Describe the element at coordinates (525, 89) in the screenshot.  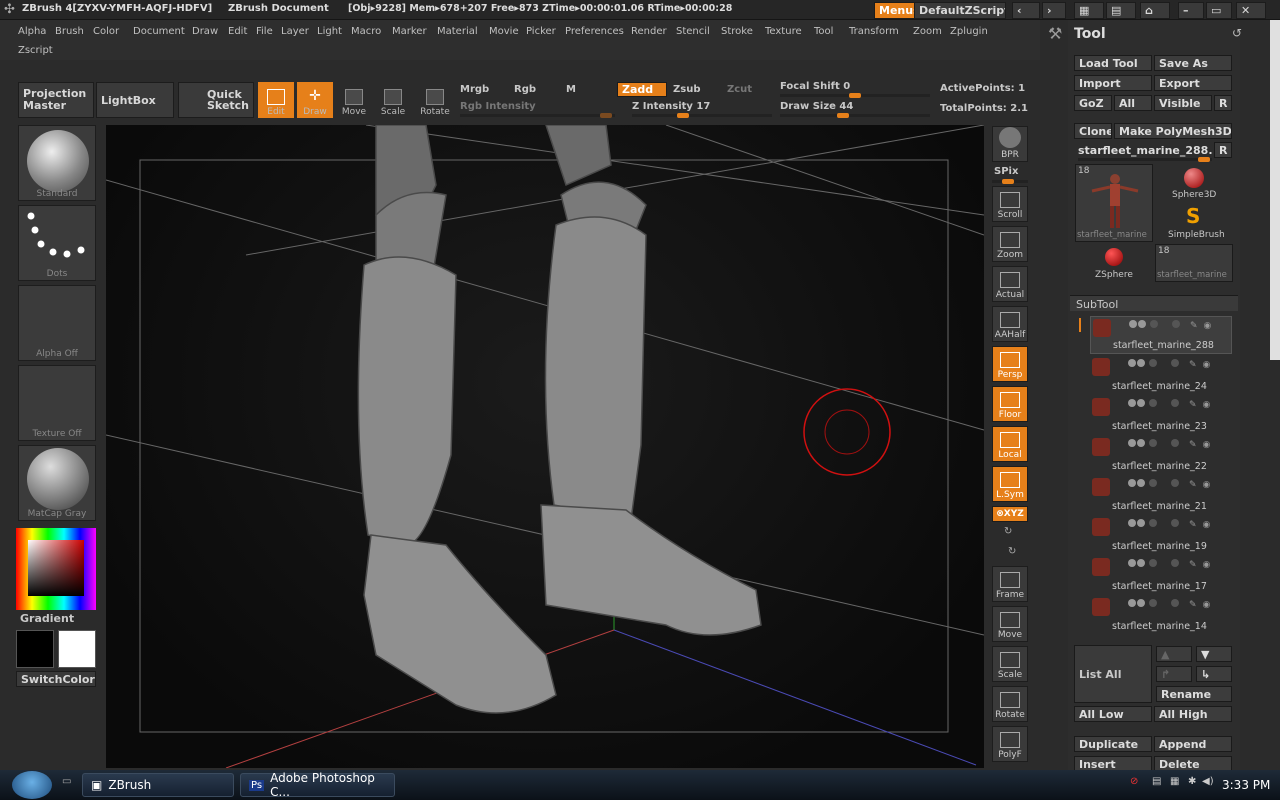
I see `rgb-button: Rgb` at that location.